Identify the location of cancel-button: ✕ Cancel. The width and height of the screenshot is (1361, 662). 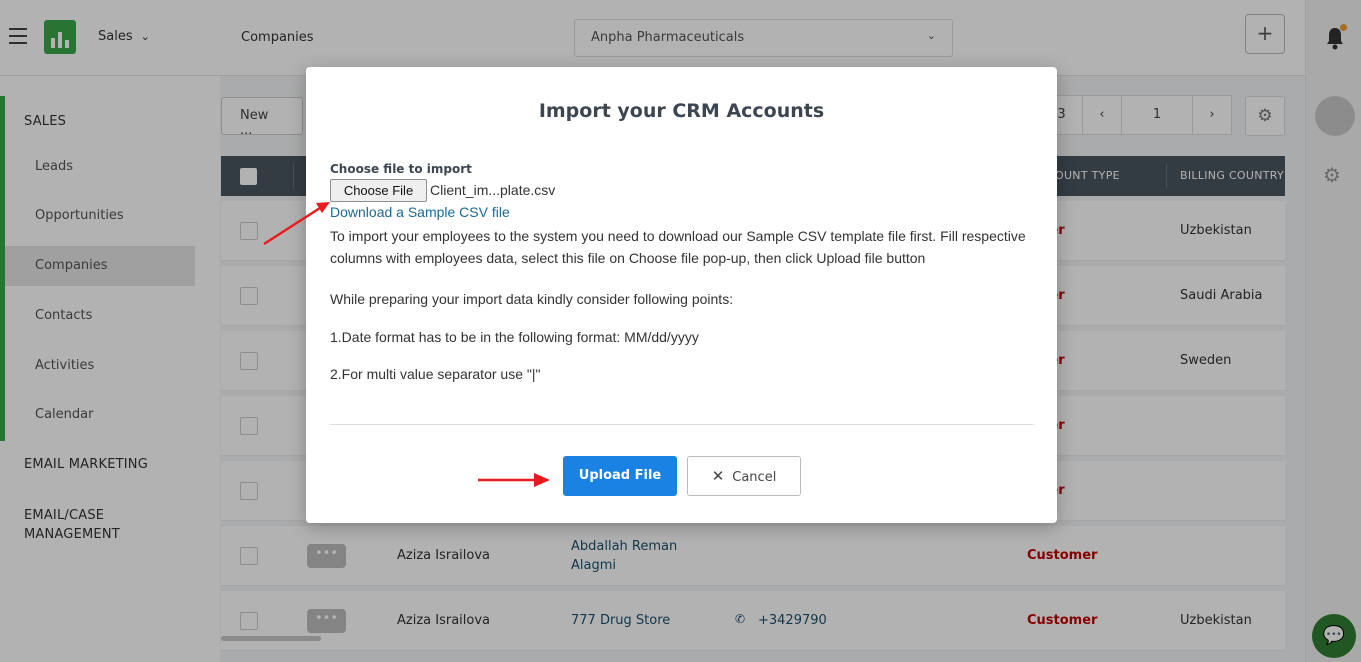
(744, 476).